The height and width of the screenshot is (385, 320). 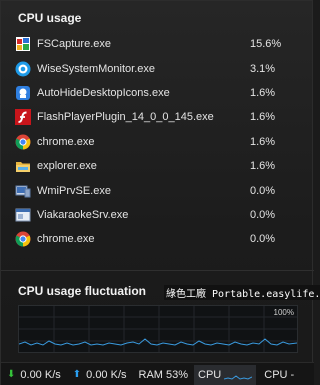 I want to click on wmi-icon, so click(x=23, y=191).